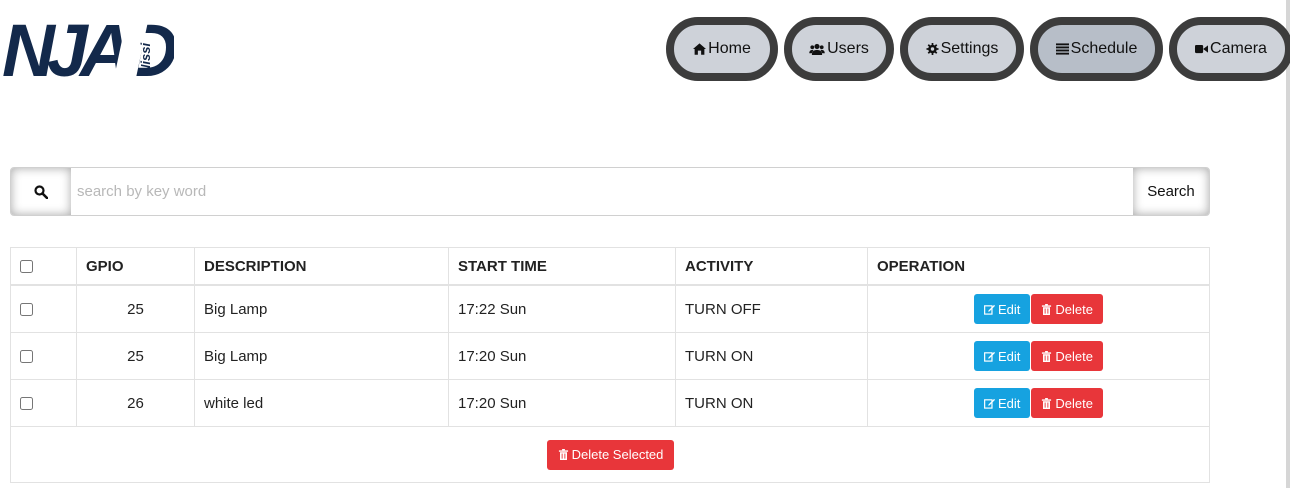  I want to click on nav-users-button: Users, so click(839, 49).